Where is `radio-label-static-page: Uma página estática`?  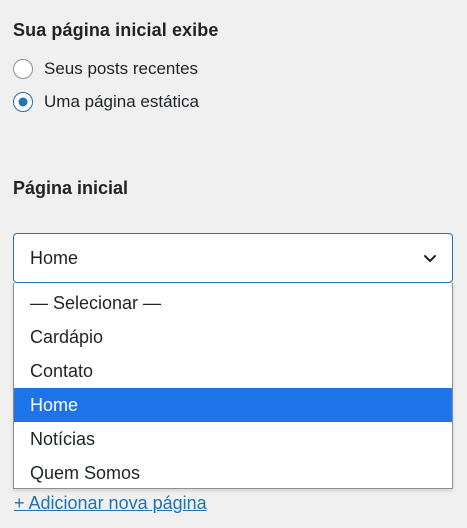 radio-label-static-page: Uma página estática is located at coordinates (121, 101).